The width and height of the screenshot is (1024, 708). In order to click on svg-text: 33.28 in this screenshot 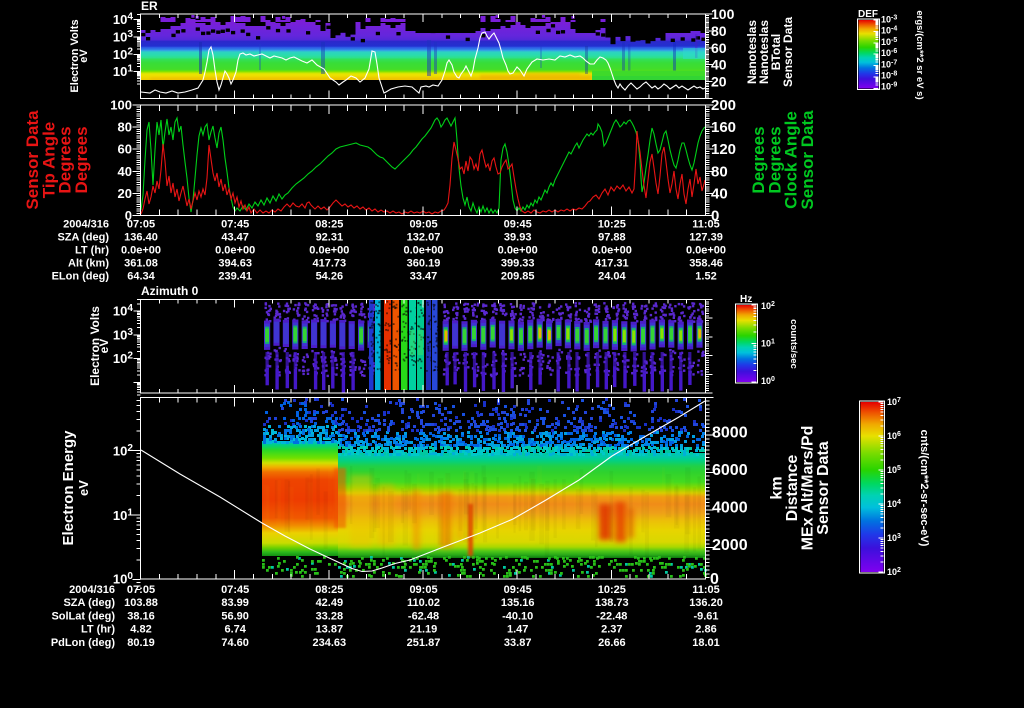, I will do `click(330, 616)`.